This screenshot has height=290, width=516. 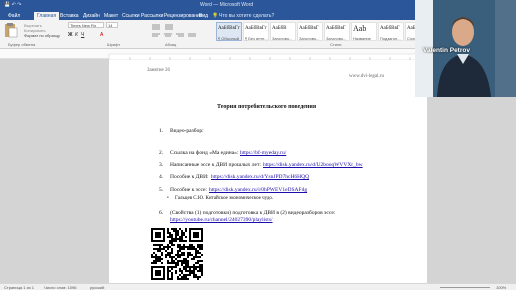 I want to click on quick-access-toolbar: 💾 ↶ ↷, so click(x=12, y=5).